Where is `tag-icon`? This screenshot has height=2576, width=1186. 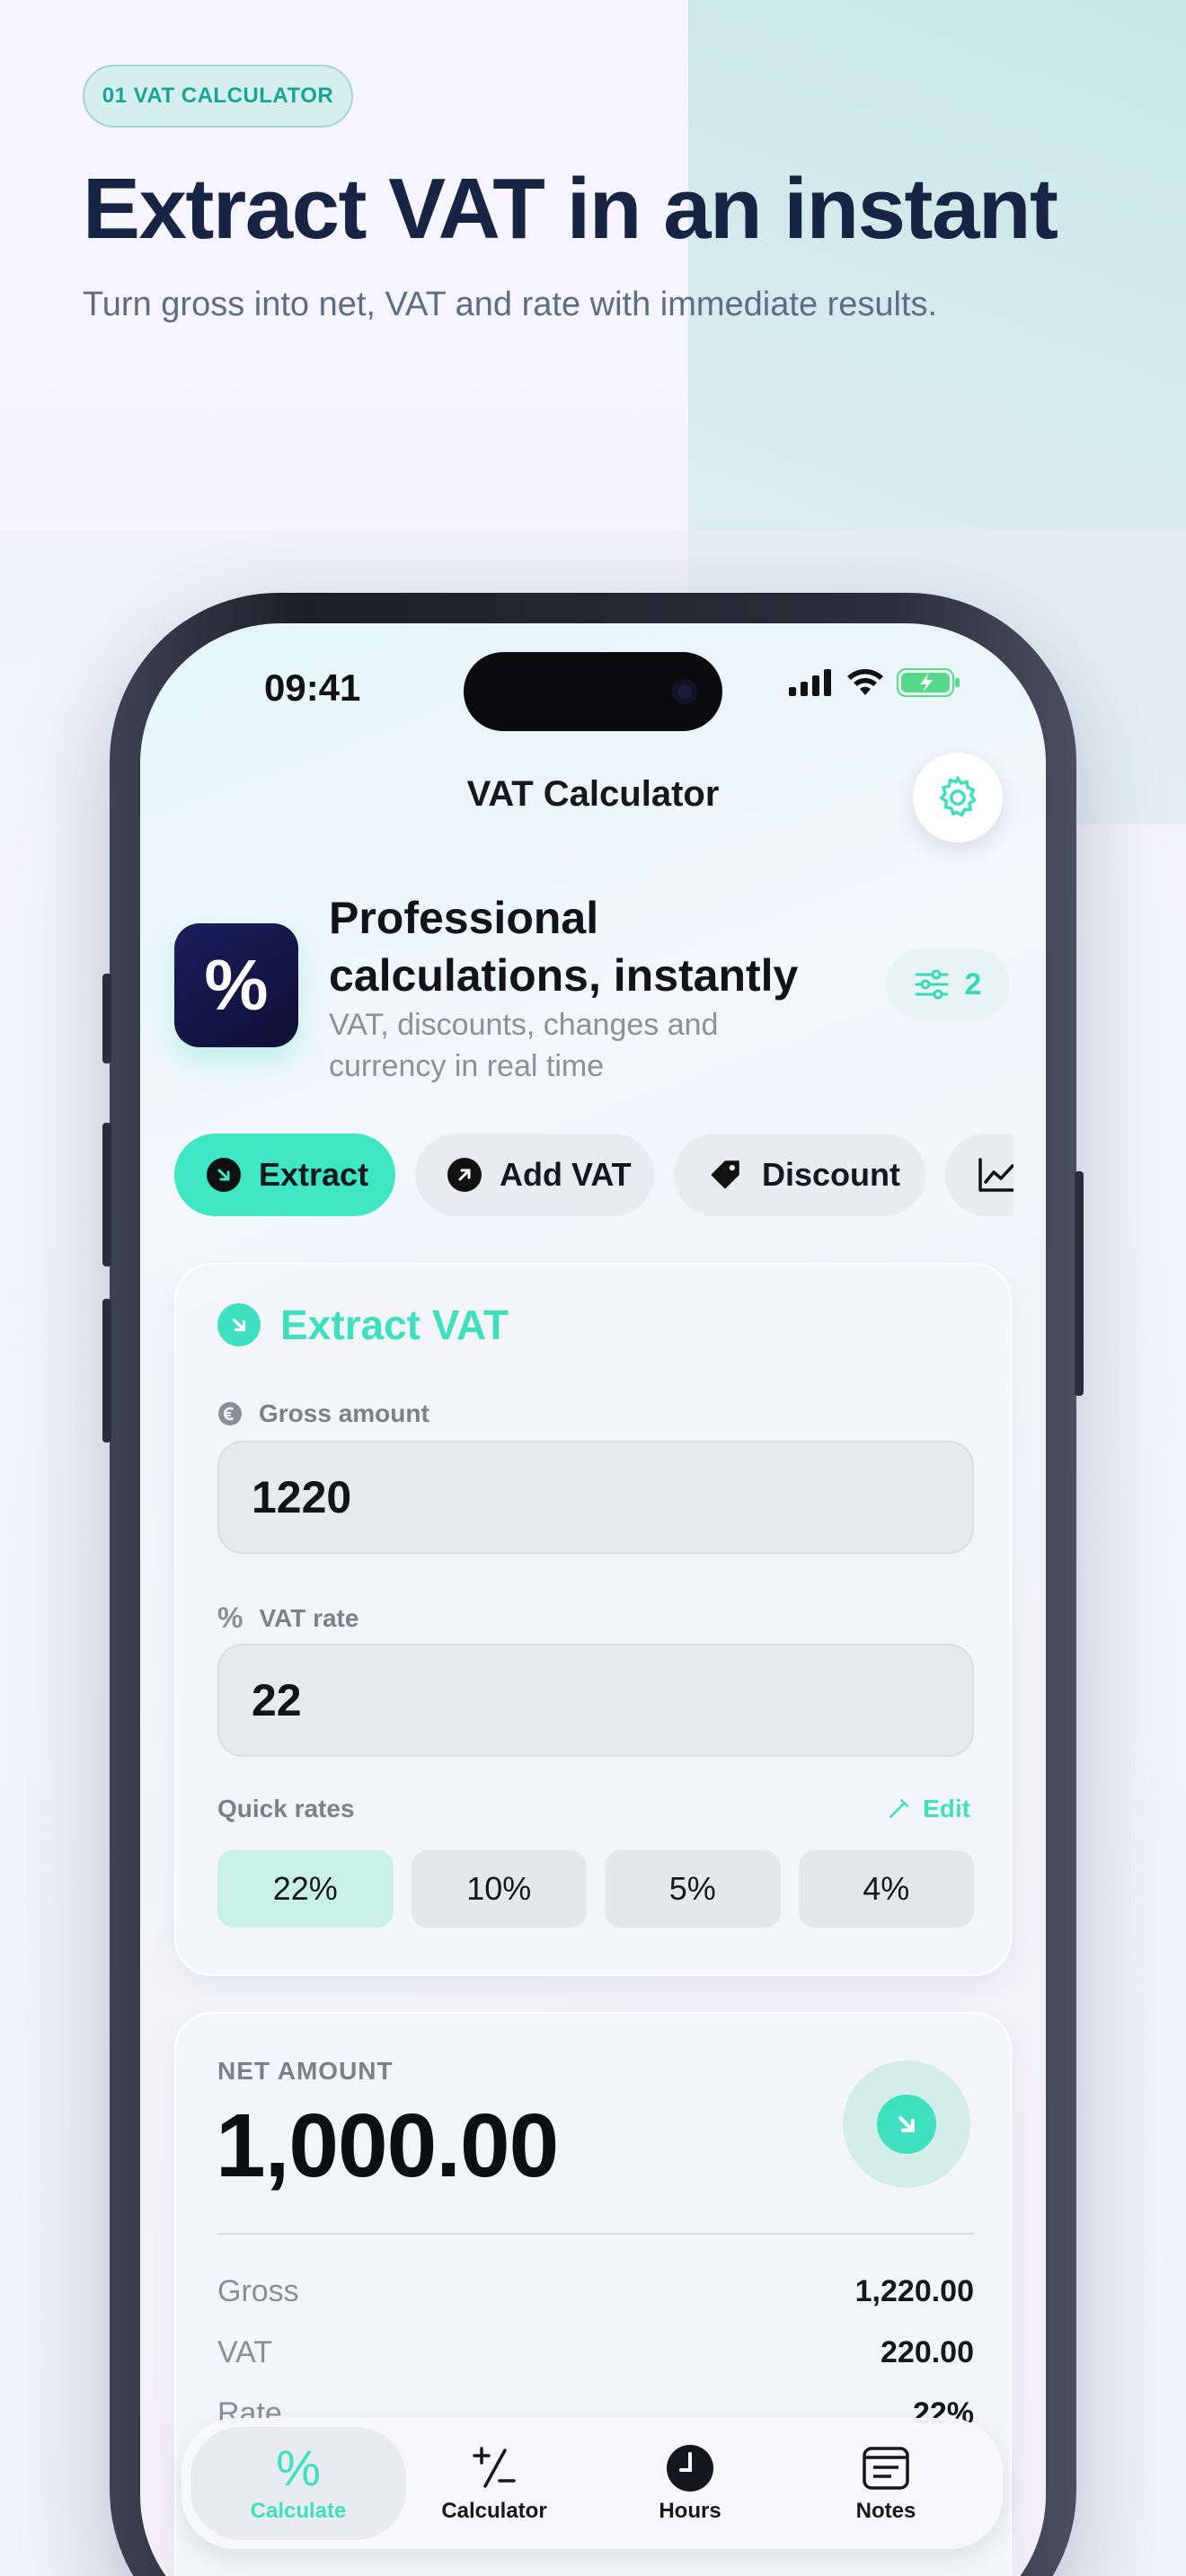
tag-icon is located at coordinates (725, 1174).